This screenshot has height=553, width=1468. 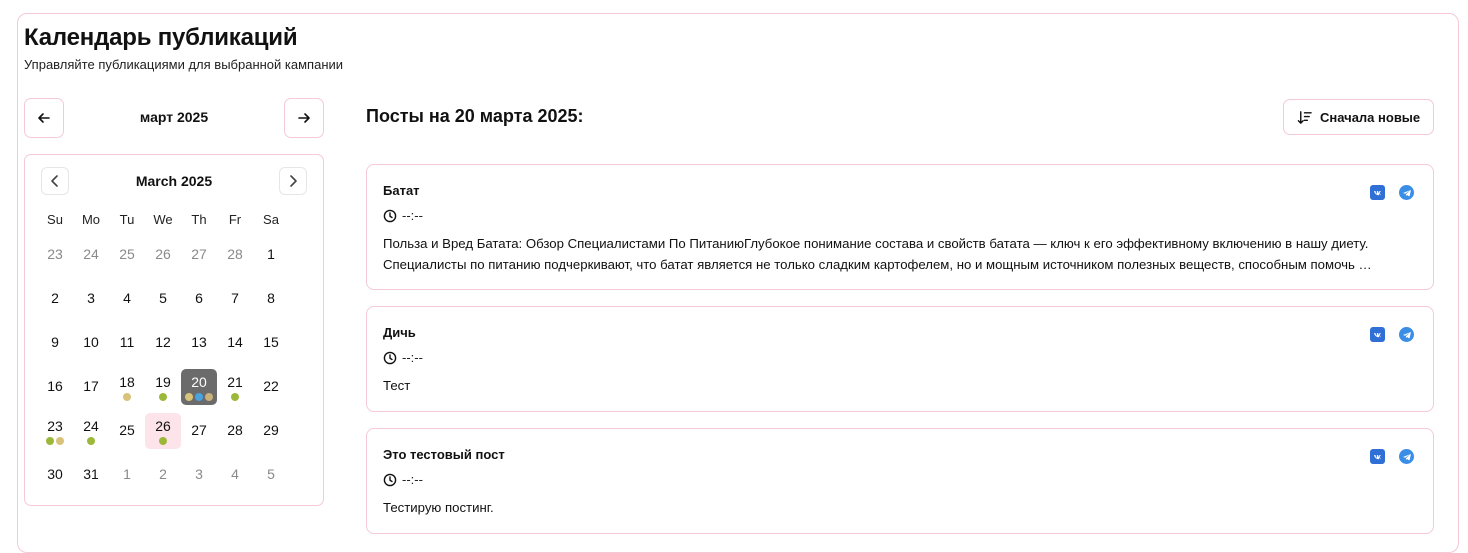 What do you see at coordinates (235, 382) in the screenshot?
I see `calendar-day-number: 21` at bounding box center [235, 382].